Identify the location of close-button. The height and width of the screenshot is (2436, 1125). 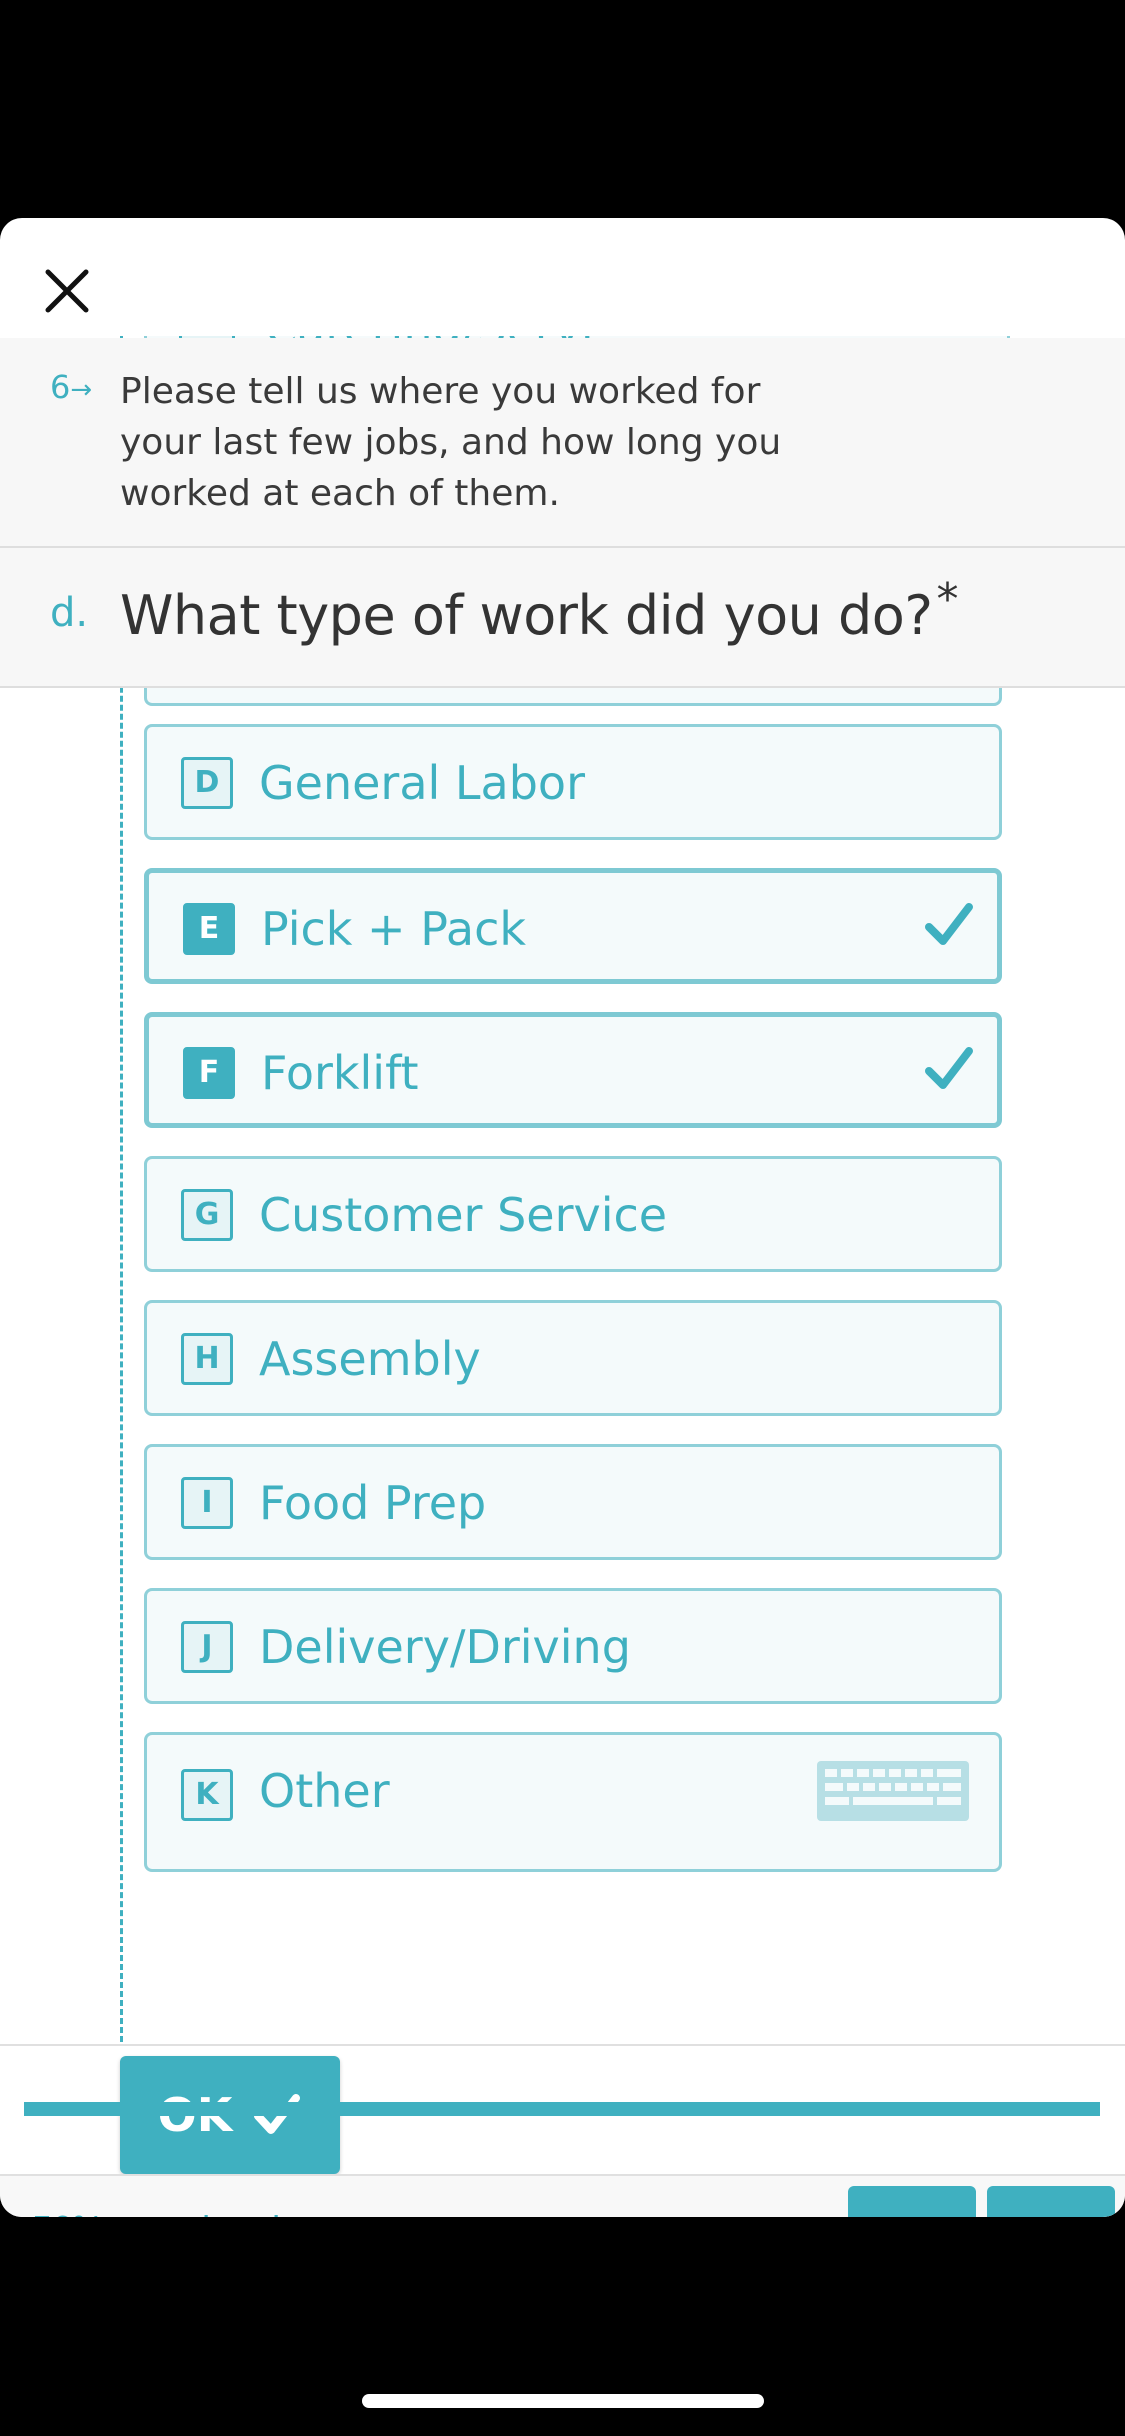
(67, 291).